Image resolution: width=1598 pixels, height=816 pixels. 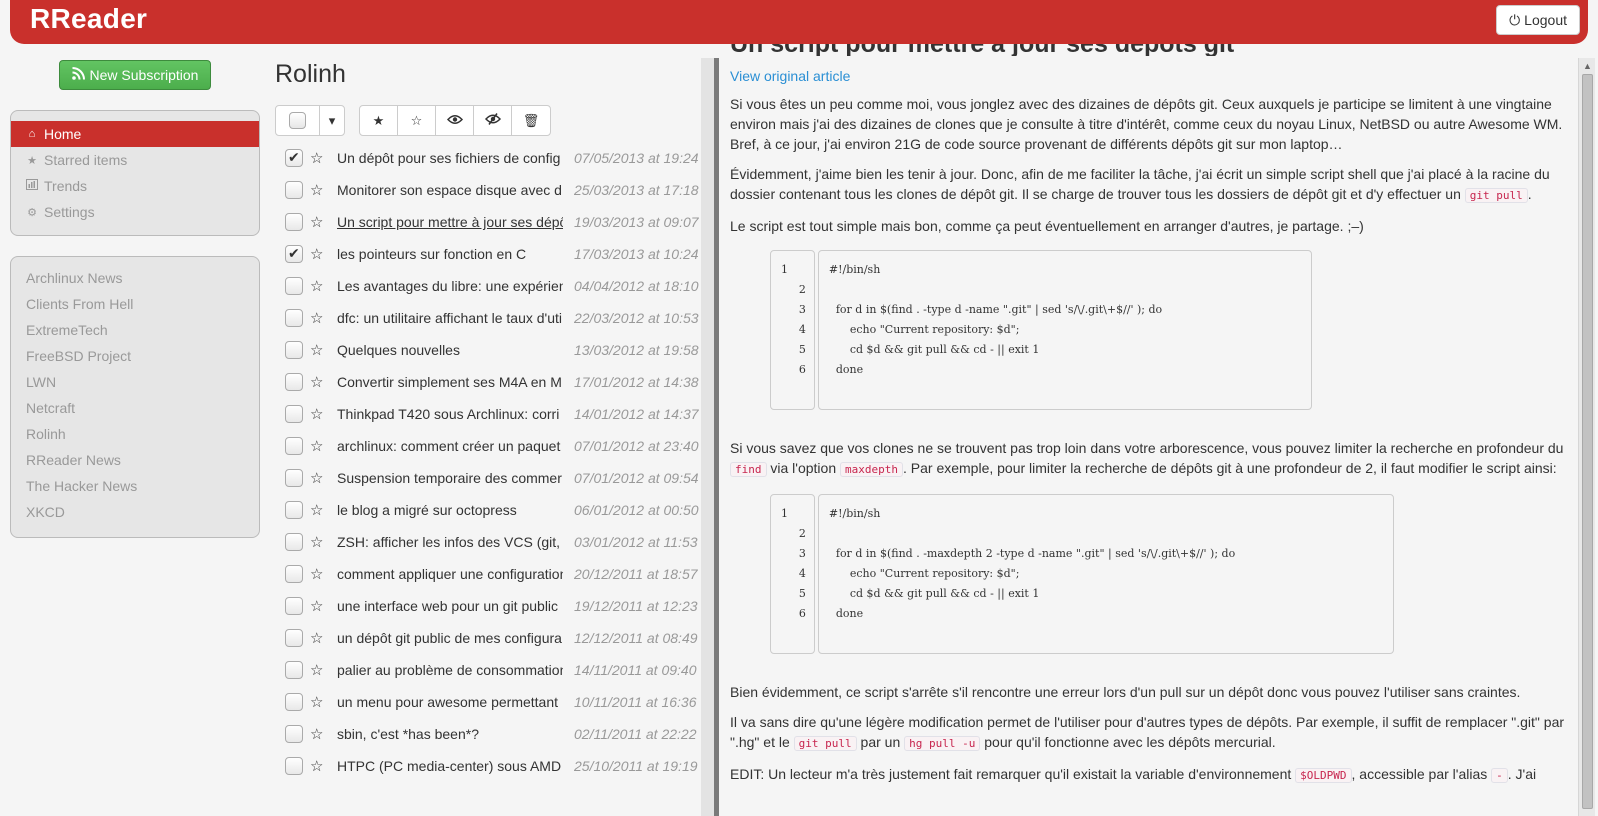 What do you see at coordinates (135, 330) in the screenshot?
I see `feed-item: ExtremeTech` at bounding box center [135, 330].